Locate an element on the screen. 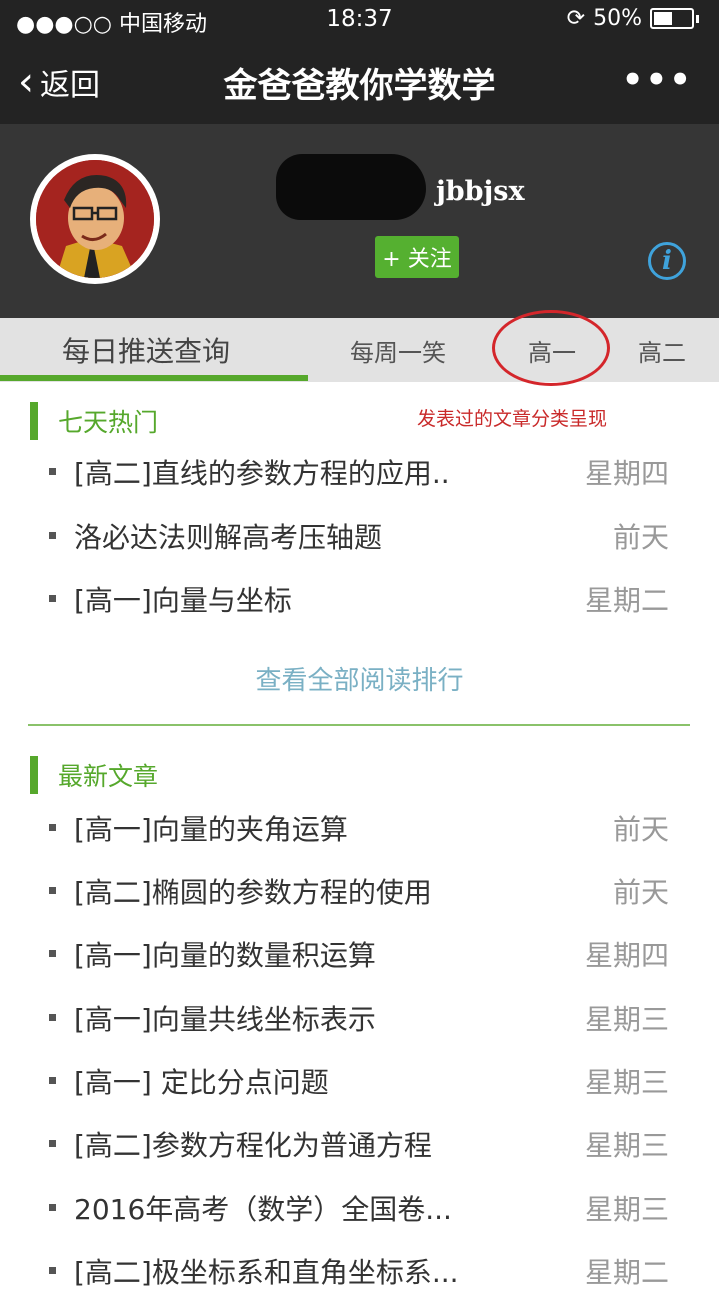 This screenshot has height=1297, width=719. list-item: [高一]向量的数量积运算 星期四 is located at coordinates (359, 952).